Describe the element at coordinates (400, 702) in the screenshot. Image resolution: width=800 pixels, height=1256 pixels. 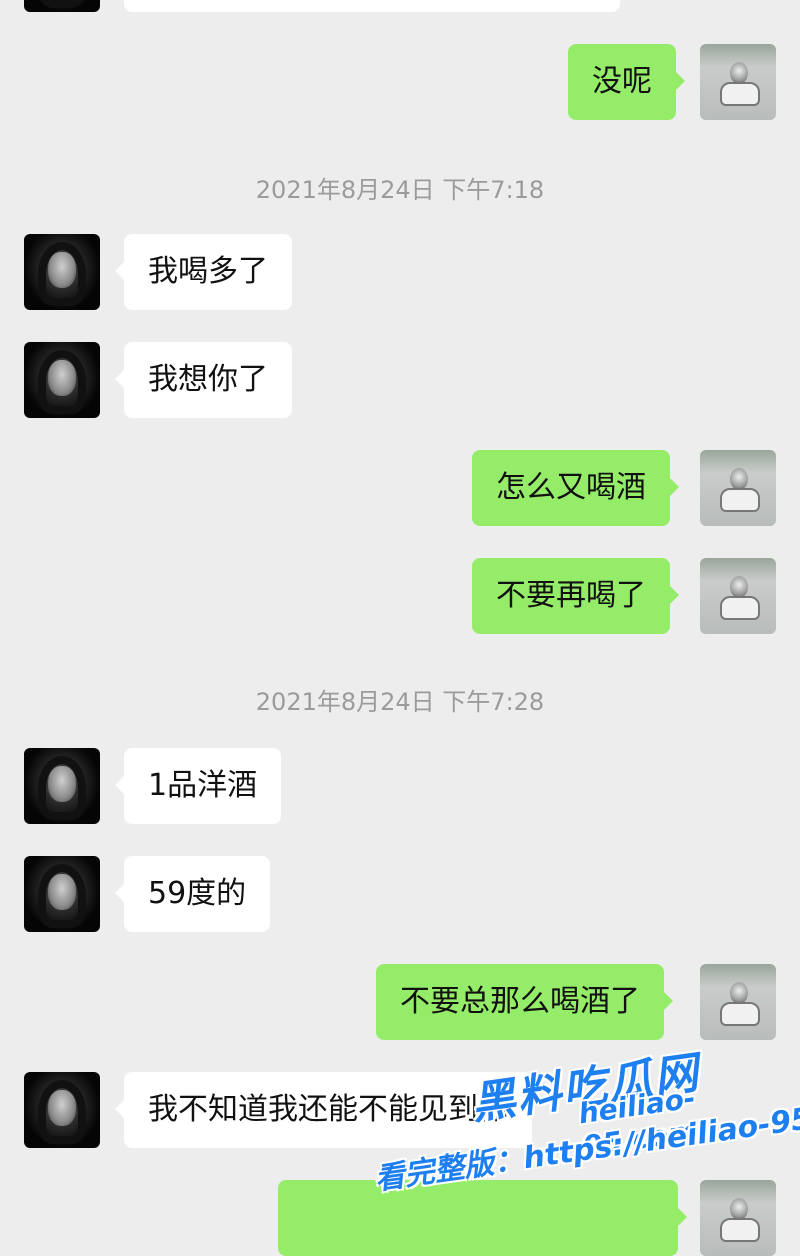
I see `timestamp: 2021年8月24日 下午7:28` at that location.